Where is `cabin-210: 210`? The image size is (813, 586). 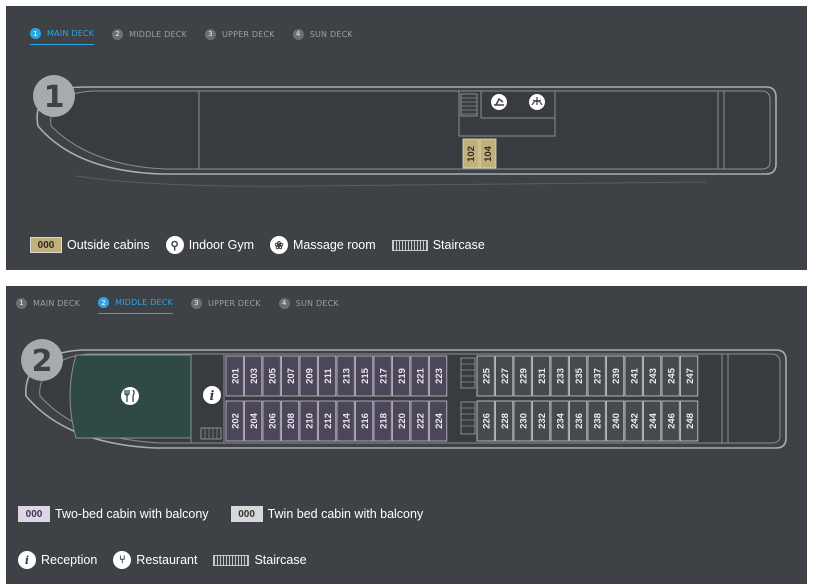
cabin-210: 210 is located at coordinates (308, 421).